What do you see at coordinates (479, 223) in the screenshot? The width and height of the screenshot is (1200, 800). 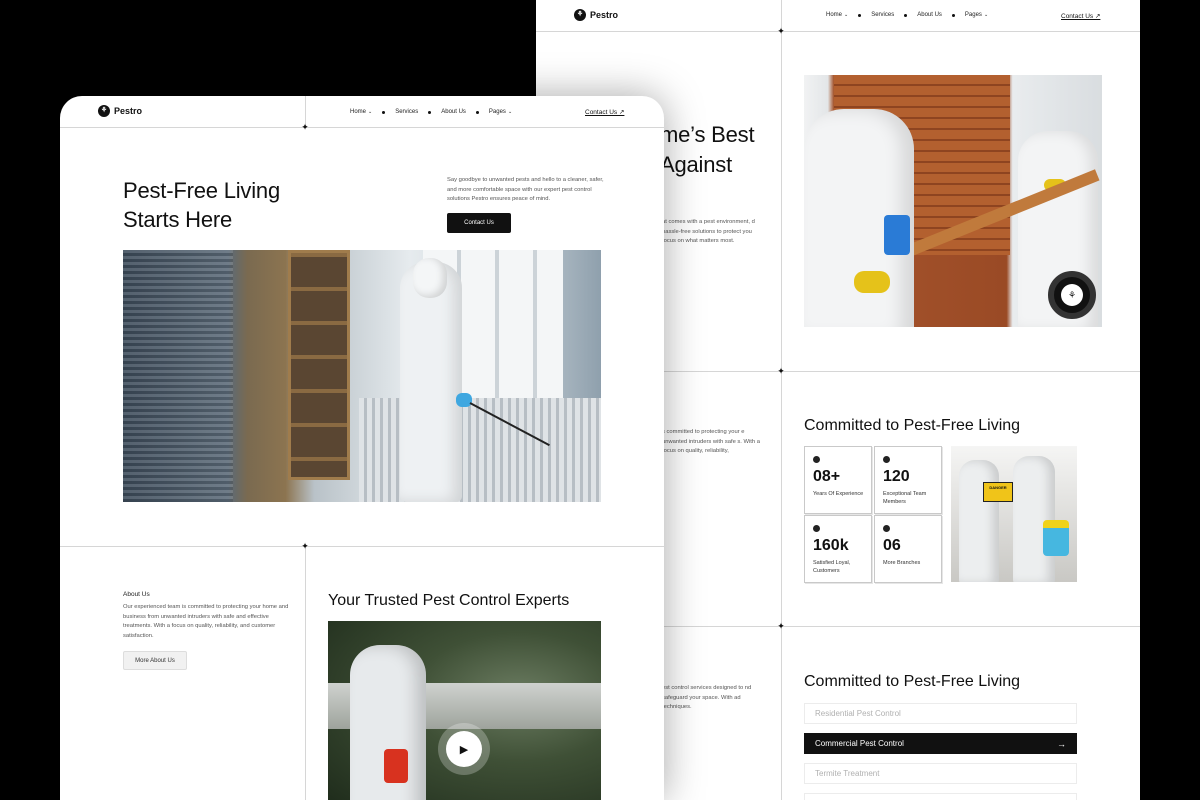 I see `contact-us-button: Contact Us` at bounding box center [479, 223].